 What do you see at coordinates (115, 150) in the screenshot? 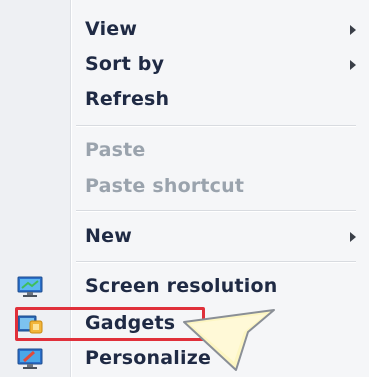
I see `menu-item-label: Paste` at bounding box center [115, 150].